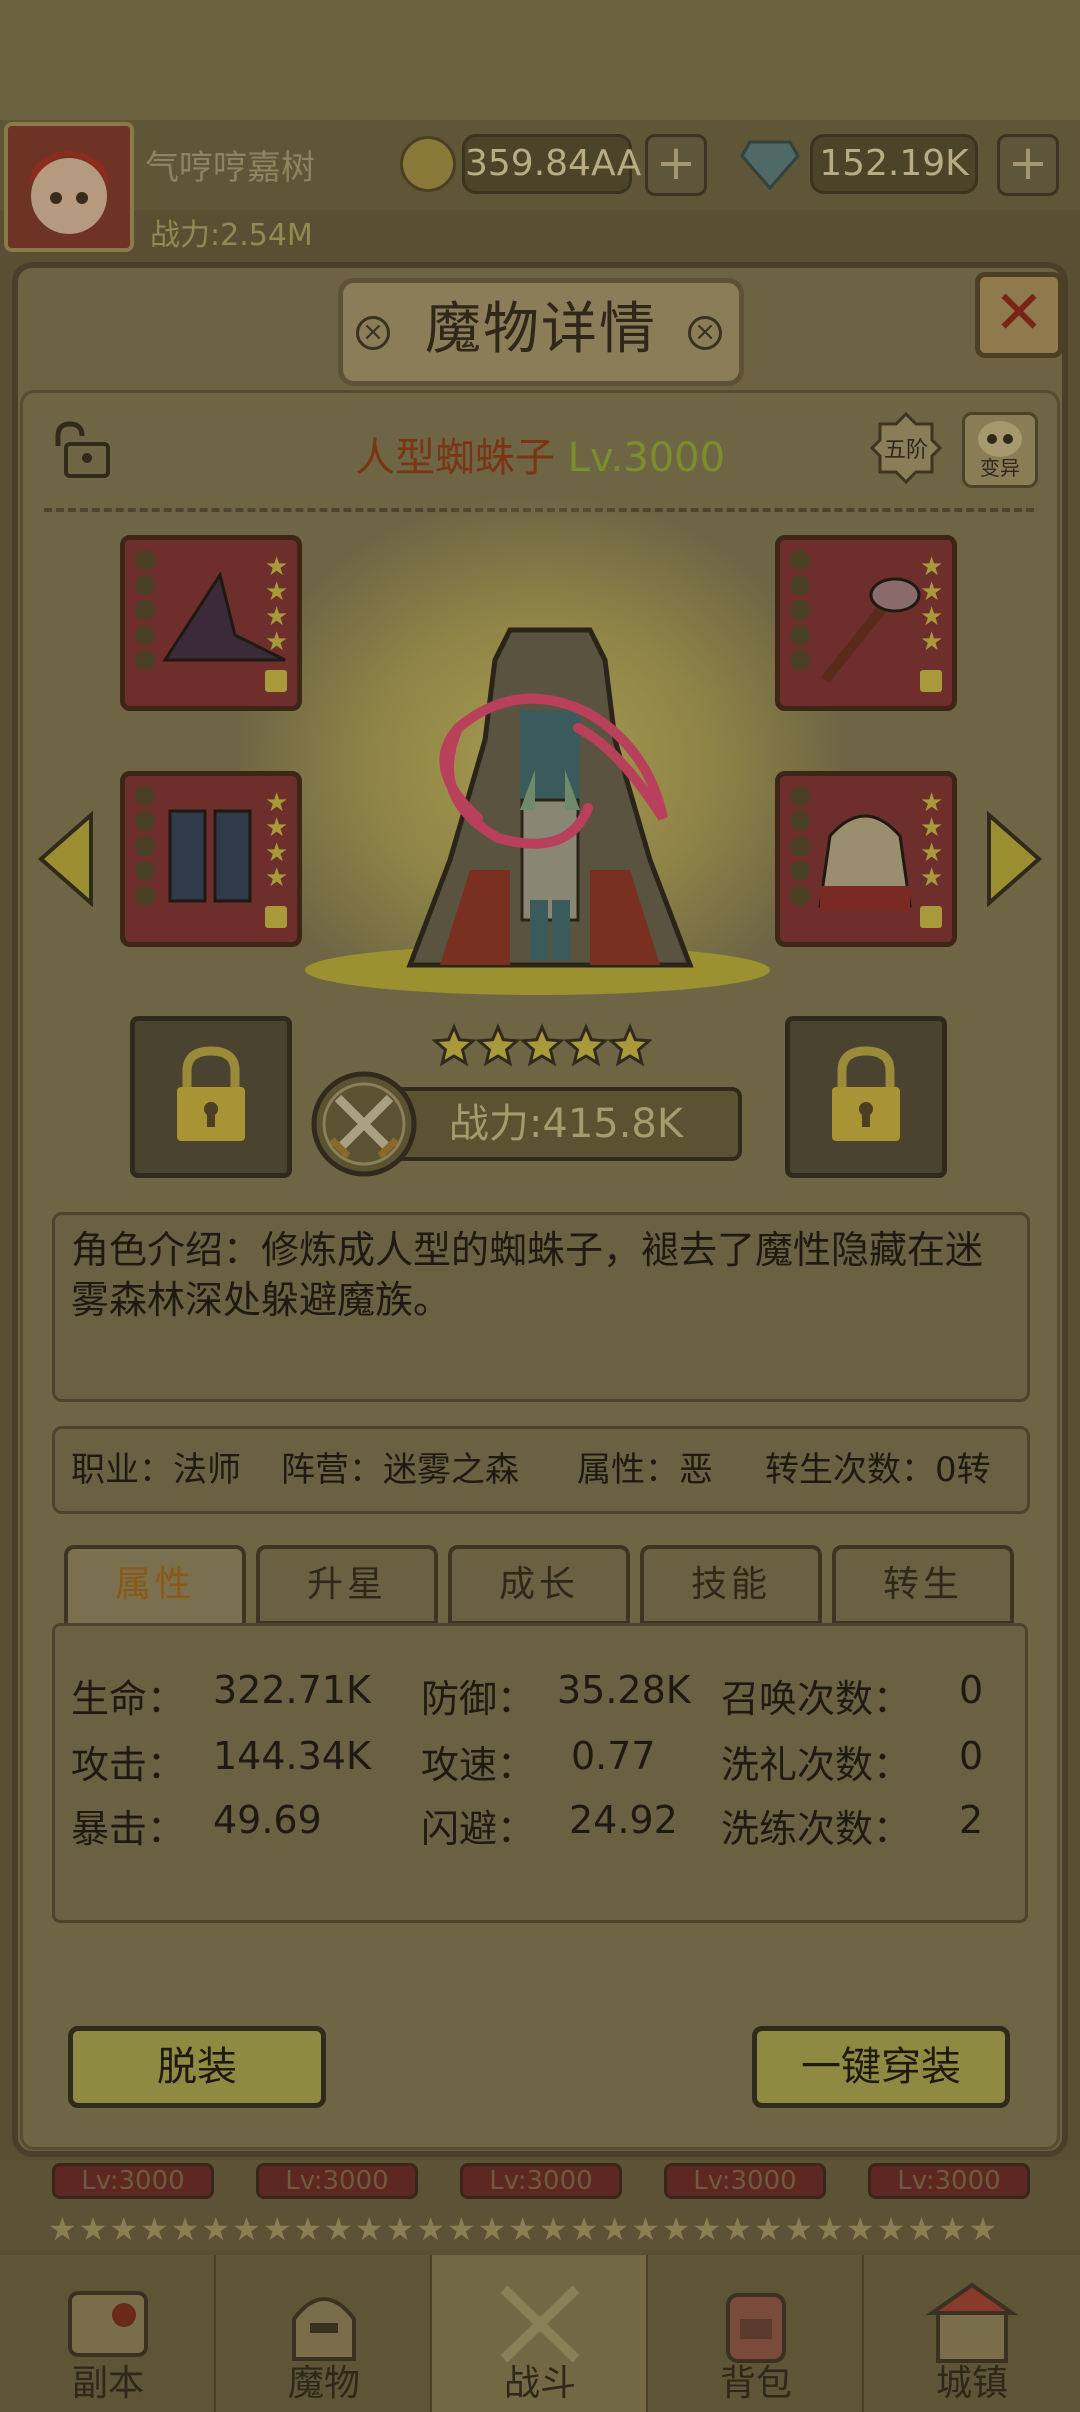 The height and width of the screenshot is (2412, 1080). What do you see at coordinates (428, 164) in the screenshot?
I see `coin-icon` at bounding box center [428, 164].